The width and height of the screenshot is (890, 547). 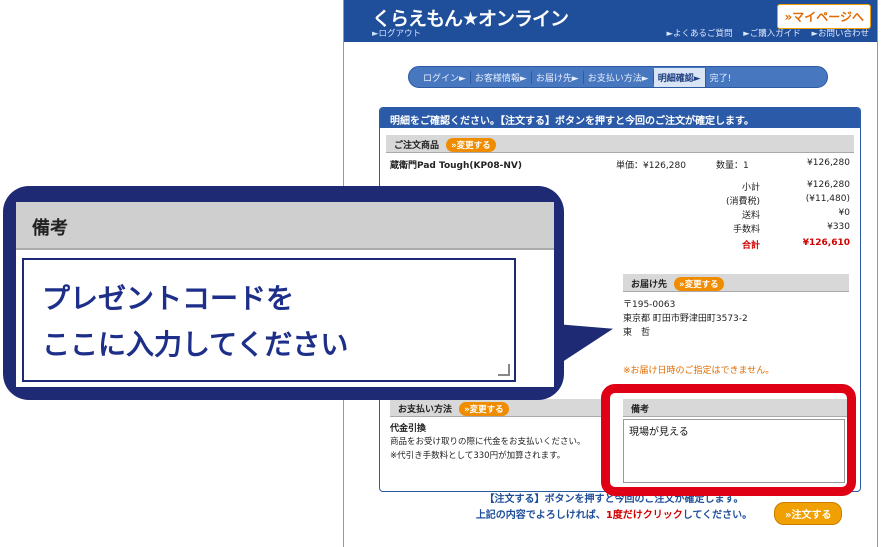 What do you see at coordinates (772, 34) in the screenshot?
I see `guide-link: ►ご購入ガイド` at bounding box center [772, 34].